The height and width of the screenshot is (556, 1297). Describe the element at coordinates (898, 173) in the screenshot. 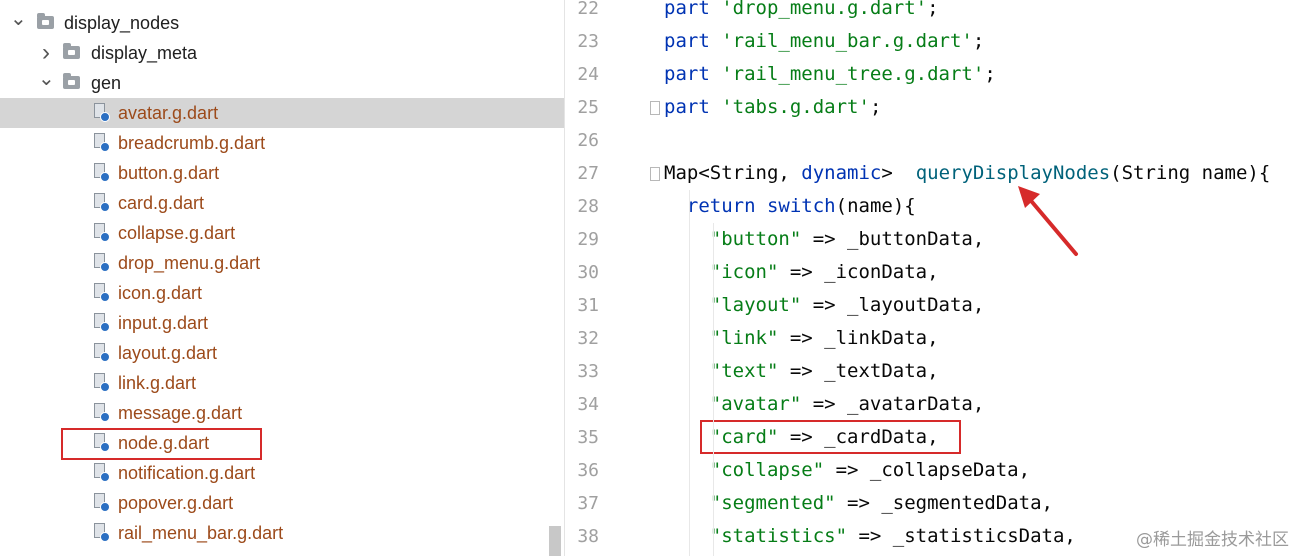

I see `code-token: >` at that location.